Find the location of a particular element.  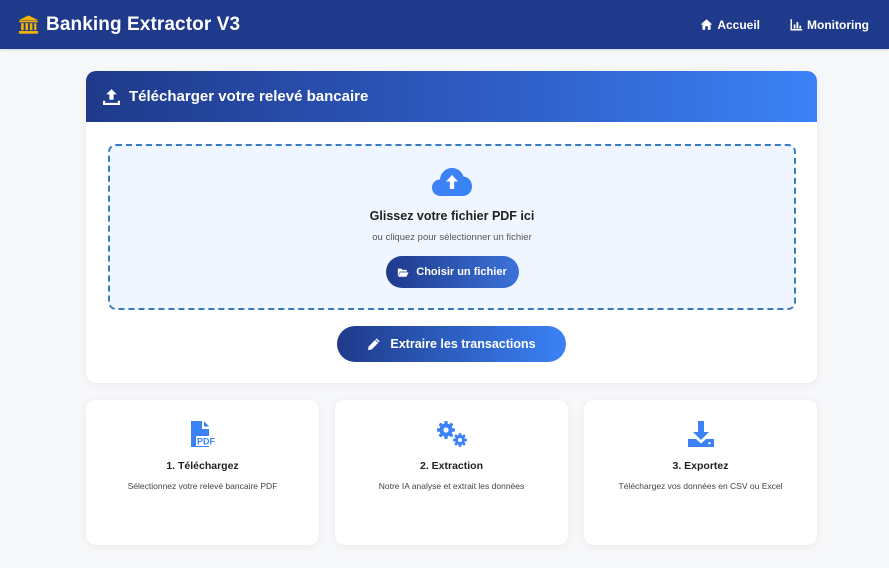

brand-link: Banking Extractor V3 is located at coordinates (129, 25).